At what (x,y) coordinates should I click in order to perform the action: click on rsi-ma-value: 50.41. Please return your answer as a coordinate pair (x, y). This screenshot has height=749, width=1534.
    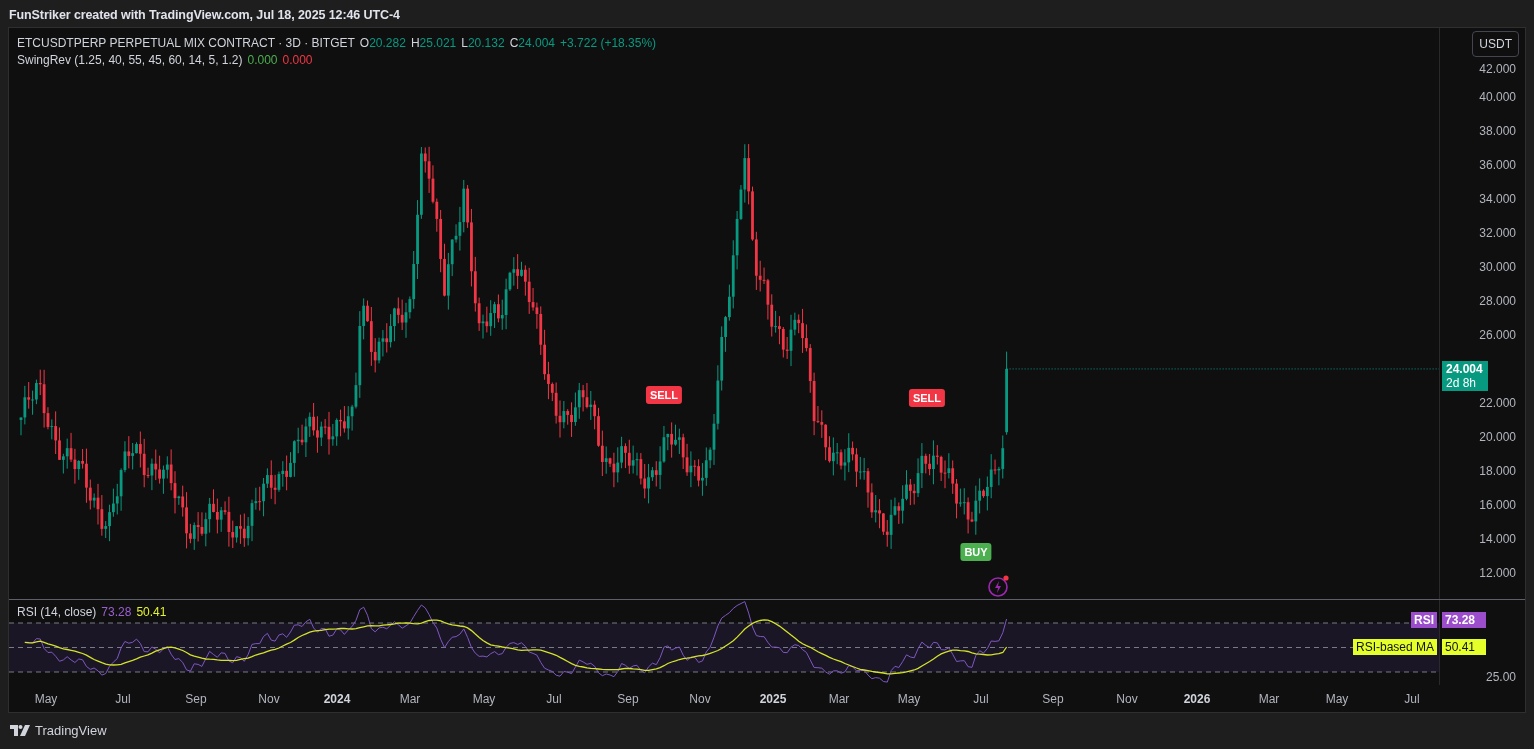
    Looking at the image, I should click on (151, 612).